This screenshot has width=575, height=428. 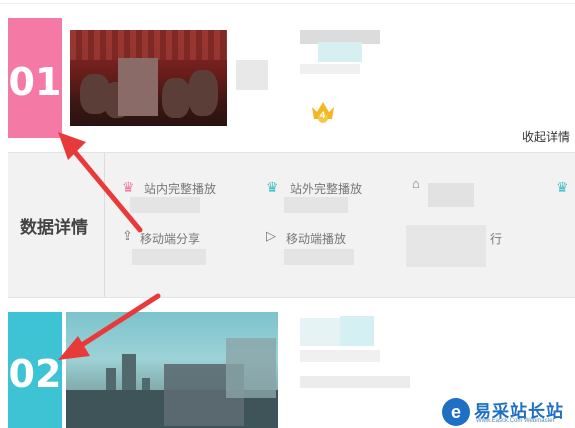 What do you see at coordinates (515, 421) in the screenshot?
I see `watermark-subtitle: Www.Easck.Com Webmaster` at bounding box center [515, 421].